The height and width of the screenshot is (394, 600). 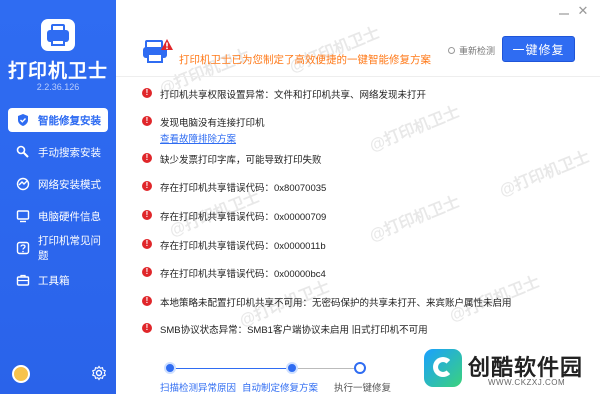 What do you see at coordinates (243, 217) in the screenshot?
I see `issue-text: 存在打印机共享错误代码：0x00000709` at bounding box center [243, 217].